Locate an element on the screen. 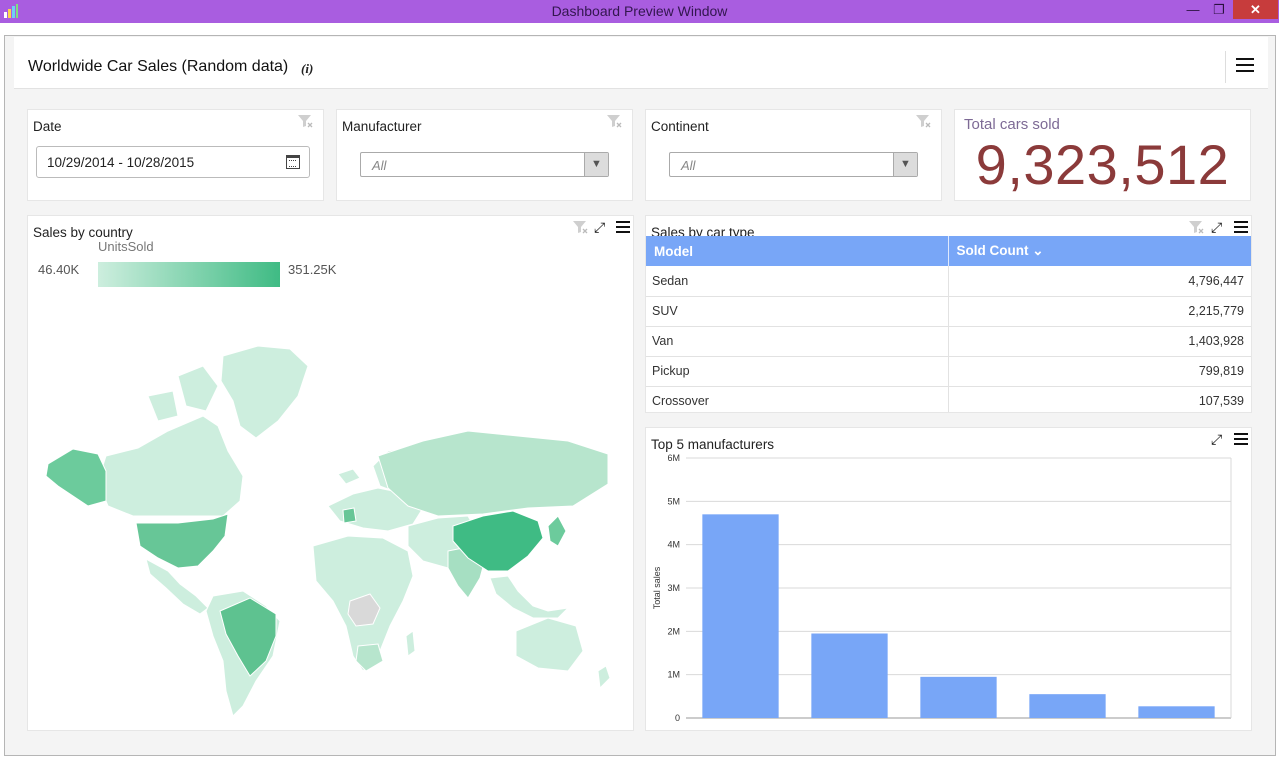  map-region-madagascar is located at coordinates (410, 643).